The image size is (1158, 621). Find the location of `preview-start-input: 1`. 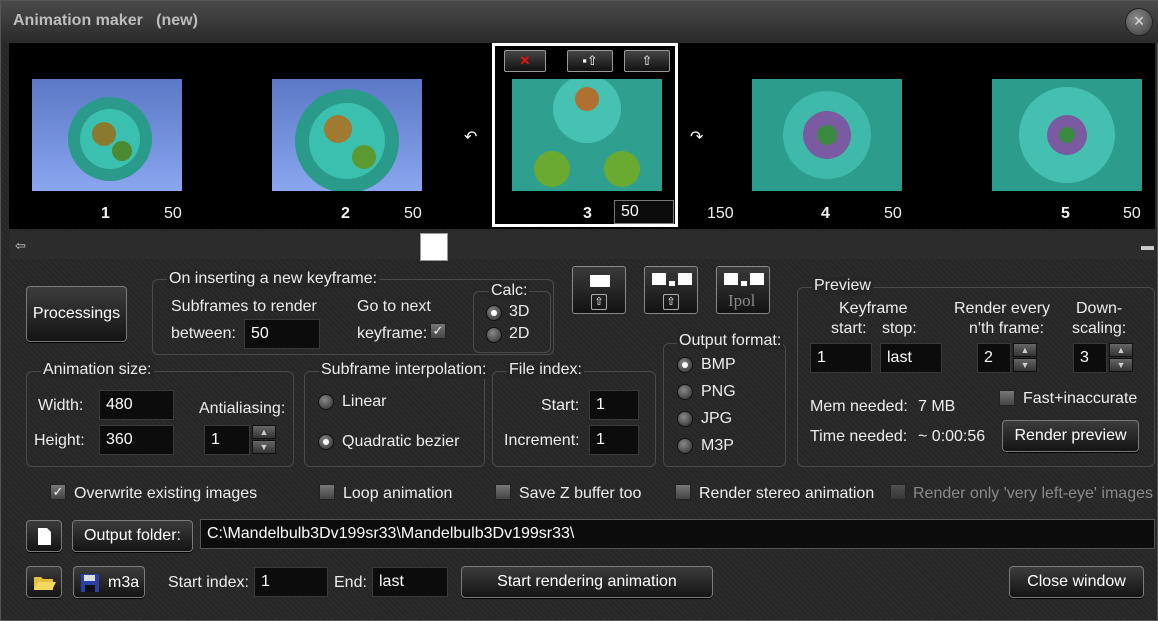

preview-start-input: 1 is located at coordinates (841, 358).